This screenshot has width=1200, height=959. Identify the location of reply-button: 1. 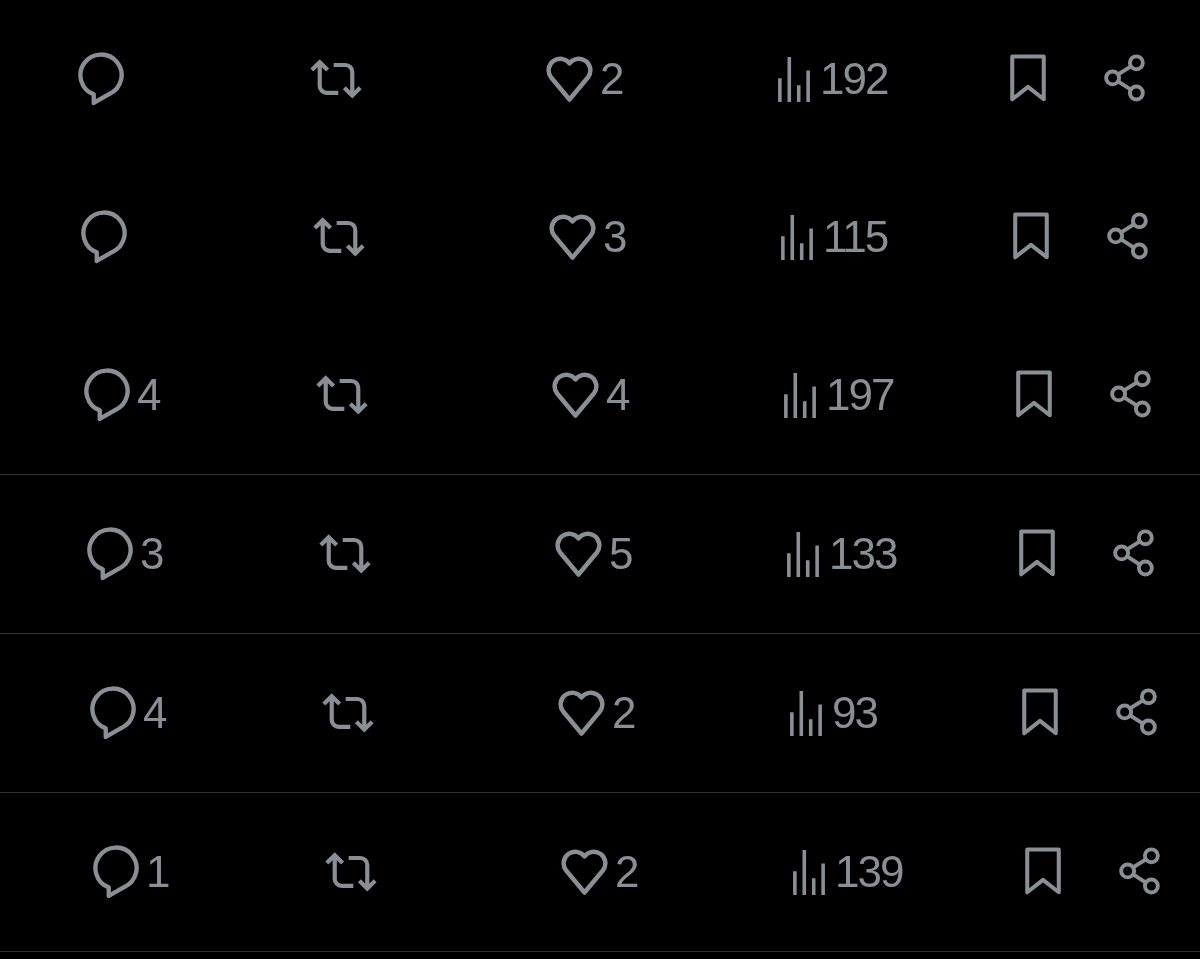
(132, 872).